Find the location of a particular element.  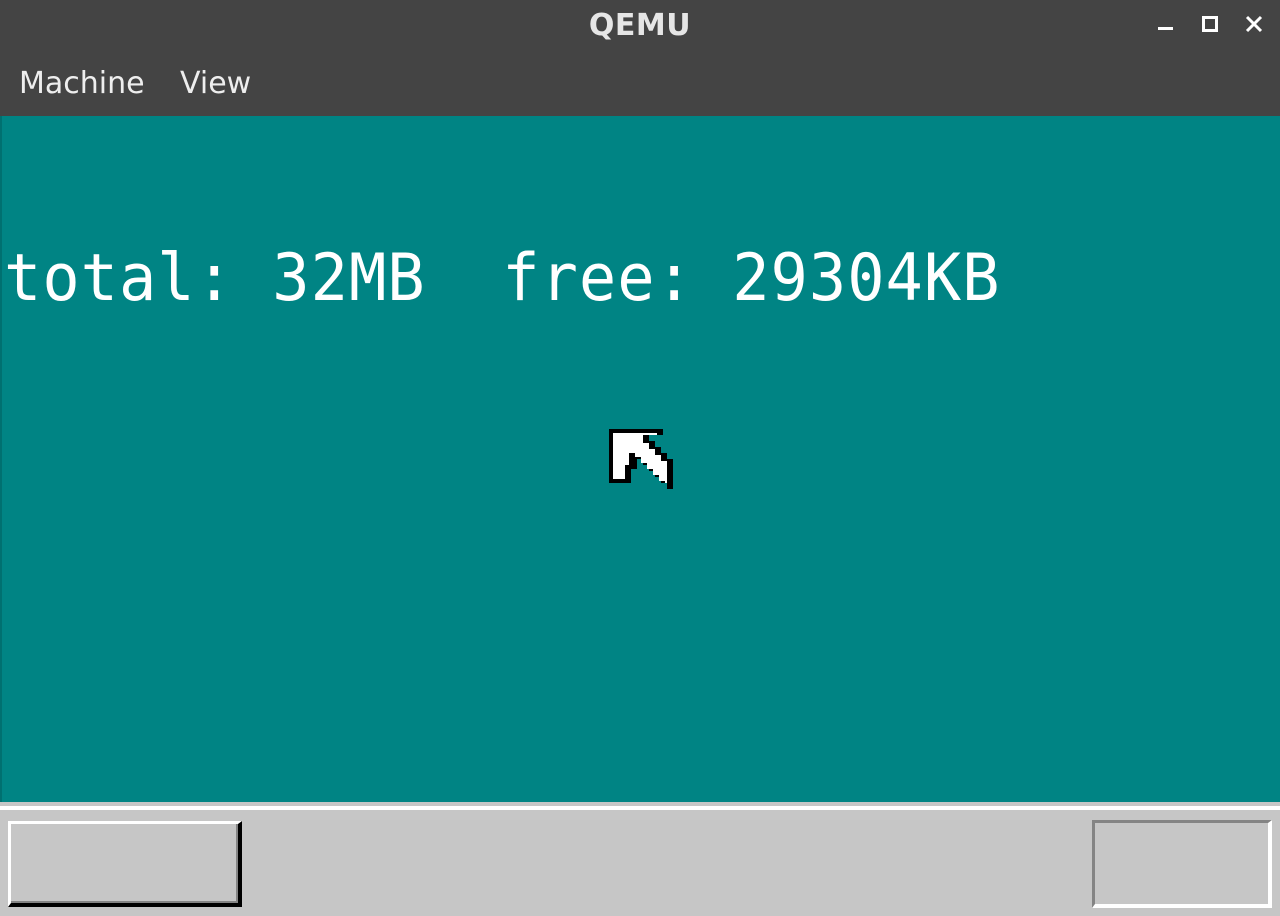

taskbar-highlight is located at coordinates (640, 808).